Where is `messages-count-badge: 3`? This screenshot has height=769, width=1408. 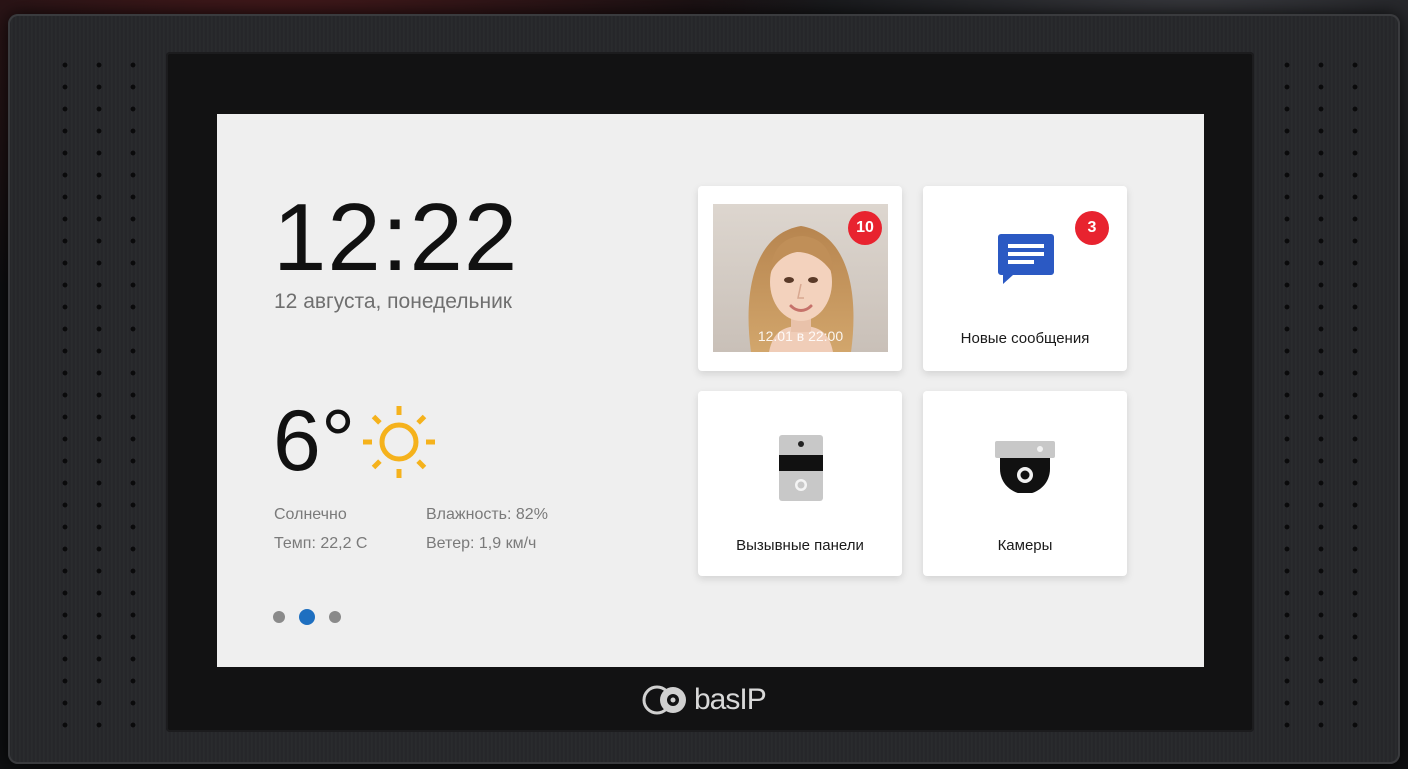 messages-count-badge: 3 is located at coordinates (1092, 228).